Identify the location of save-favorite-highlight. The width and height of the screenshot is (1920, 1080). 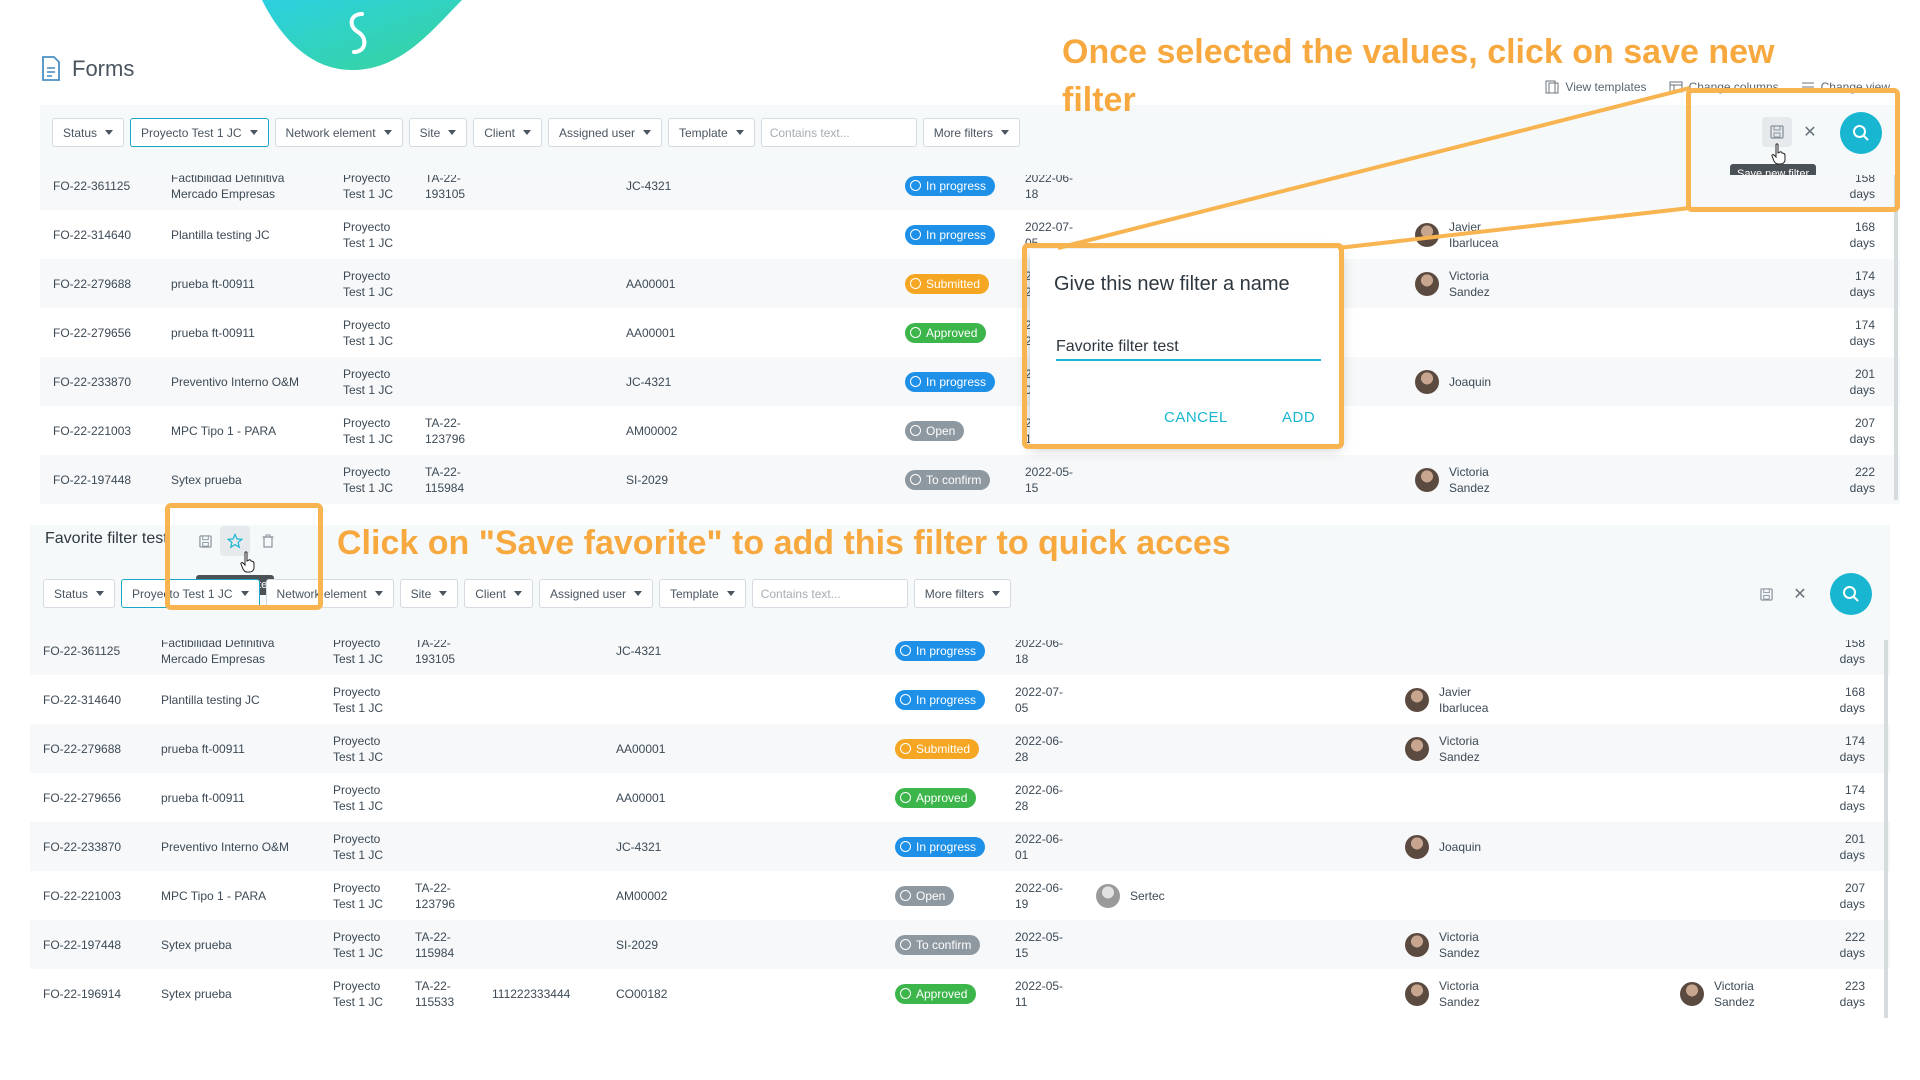
(244, 556).